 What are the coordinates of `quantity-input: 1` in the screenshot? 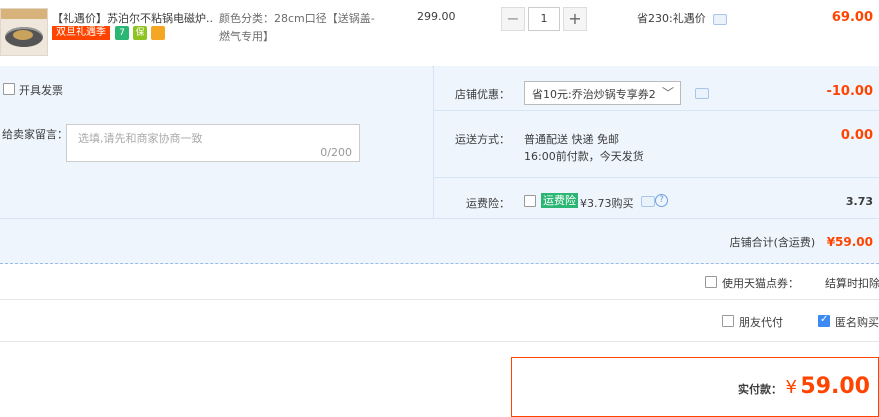 It's located at (544, 19).